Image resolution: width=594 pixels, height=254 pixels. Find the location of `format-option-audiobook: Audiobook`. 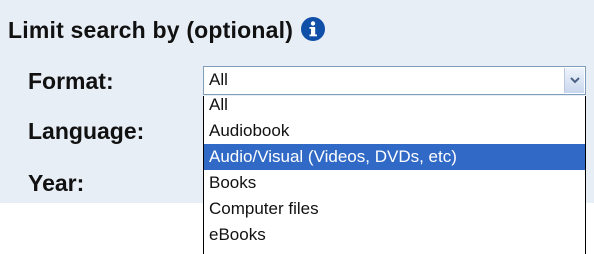

format-option-audiobook: Audiobook is located at coordinates (394, 131).